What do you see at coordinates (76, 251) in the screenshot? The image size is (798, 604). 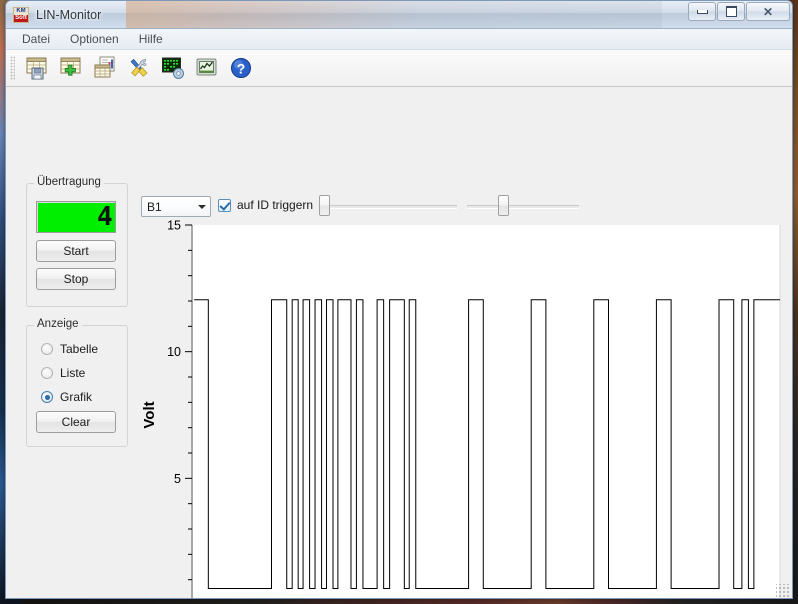 I see `start-button: Start` at bounding box center [76, 251].